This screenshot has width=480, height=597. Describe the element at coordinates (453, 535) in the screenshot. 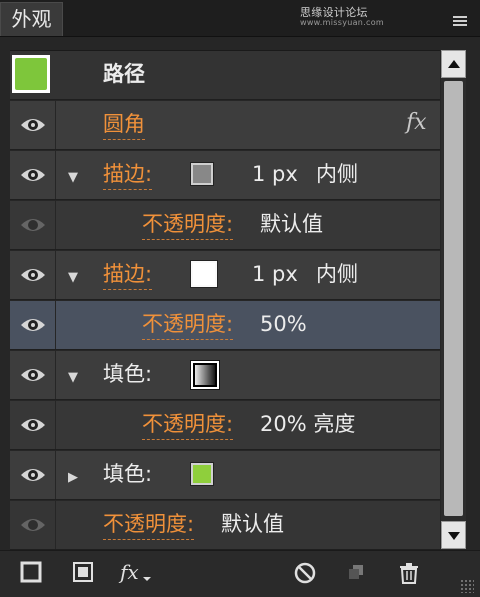

I see `scroll-down-button` at that location.